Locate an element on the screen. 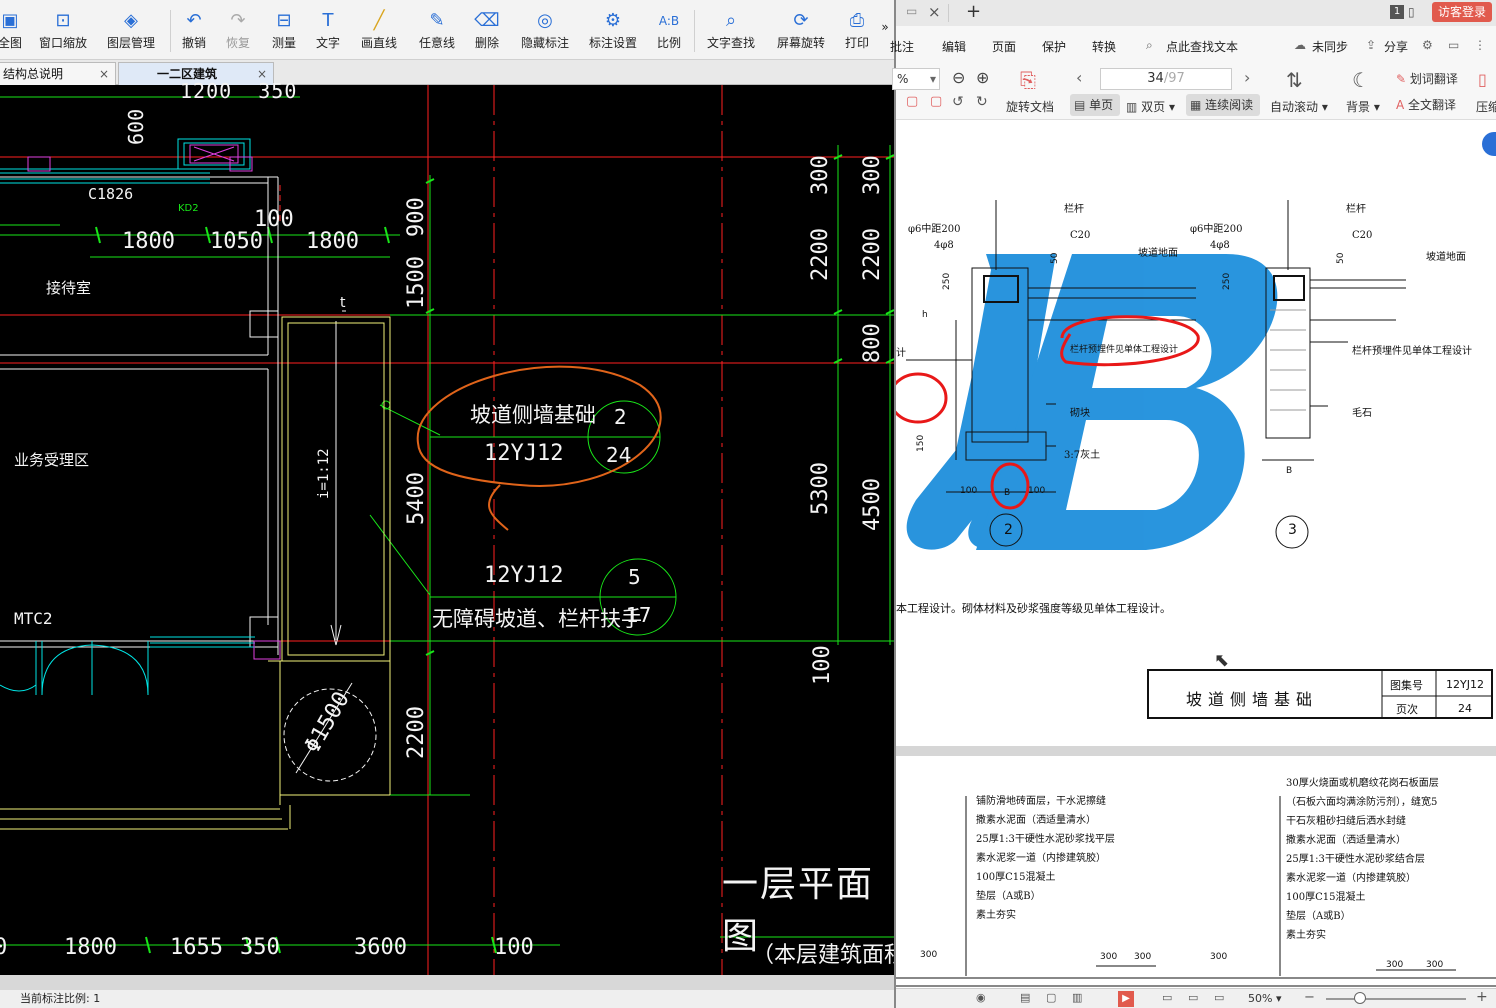  compress-icon: ▯ is located at coordinates (1482, 79).